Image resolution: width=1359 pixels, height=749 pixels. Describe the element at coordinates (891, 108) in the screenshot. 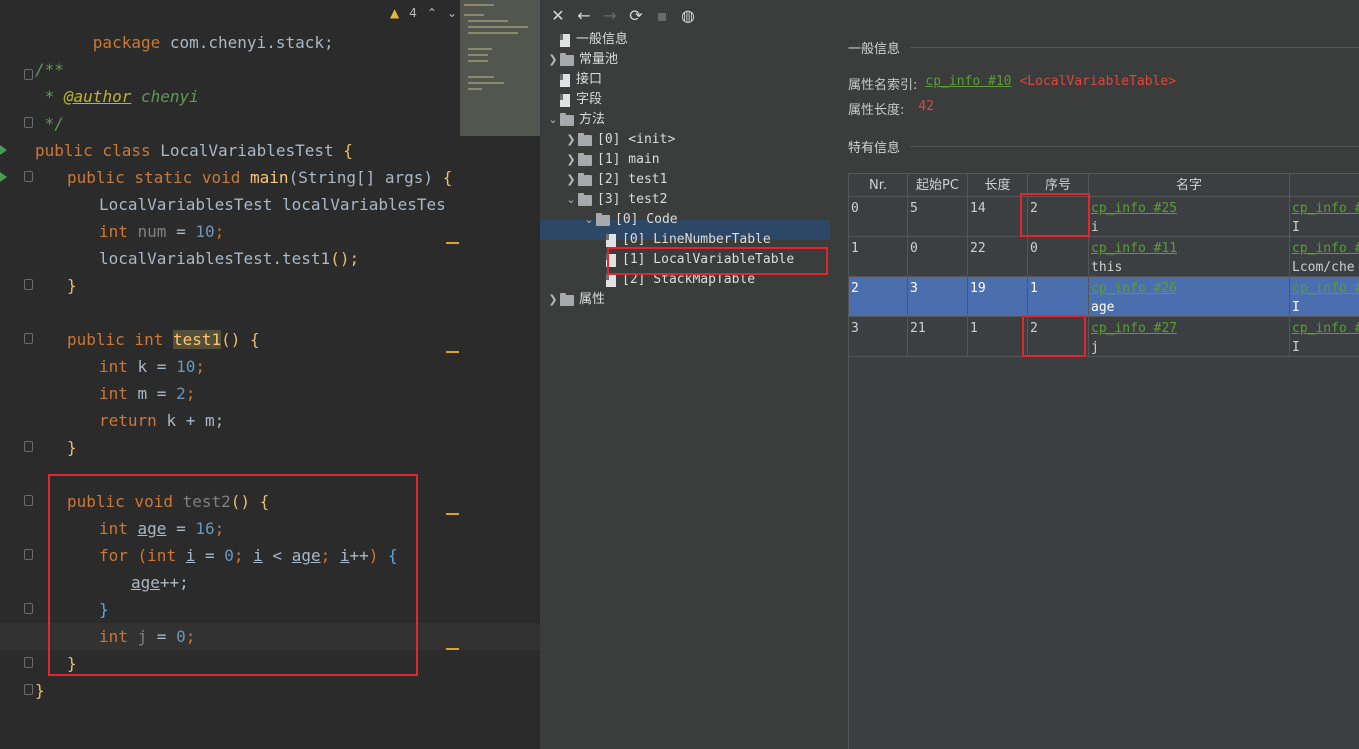

I see `attr-length-row: 属性长度: 42` at that location.